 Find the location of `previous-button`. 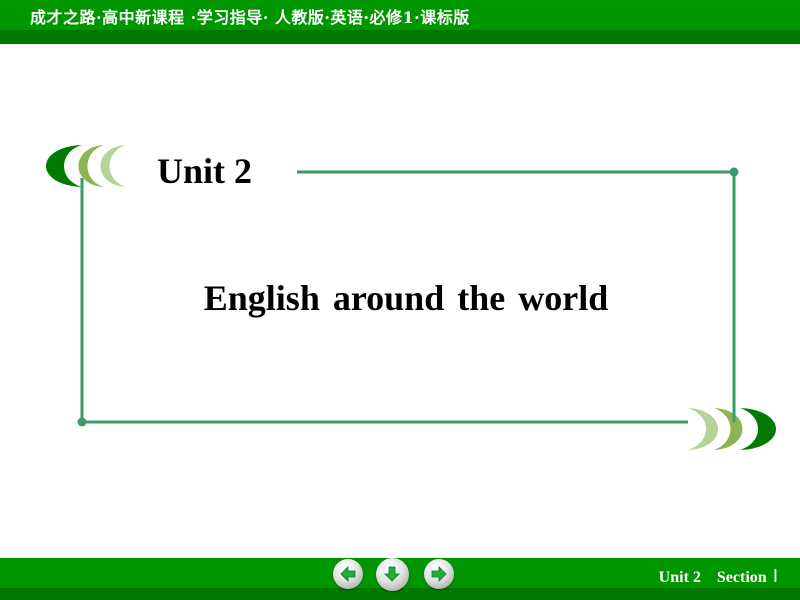

previous-button is located at coordinates (348, 574).